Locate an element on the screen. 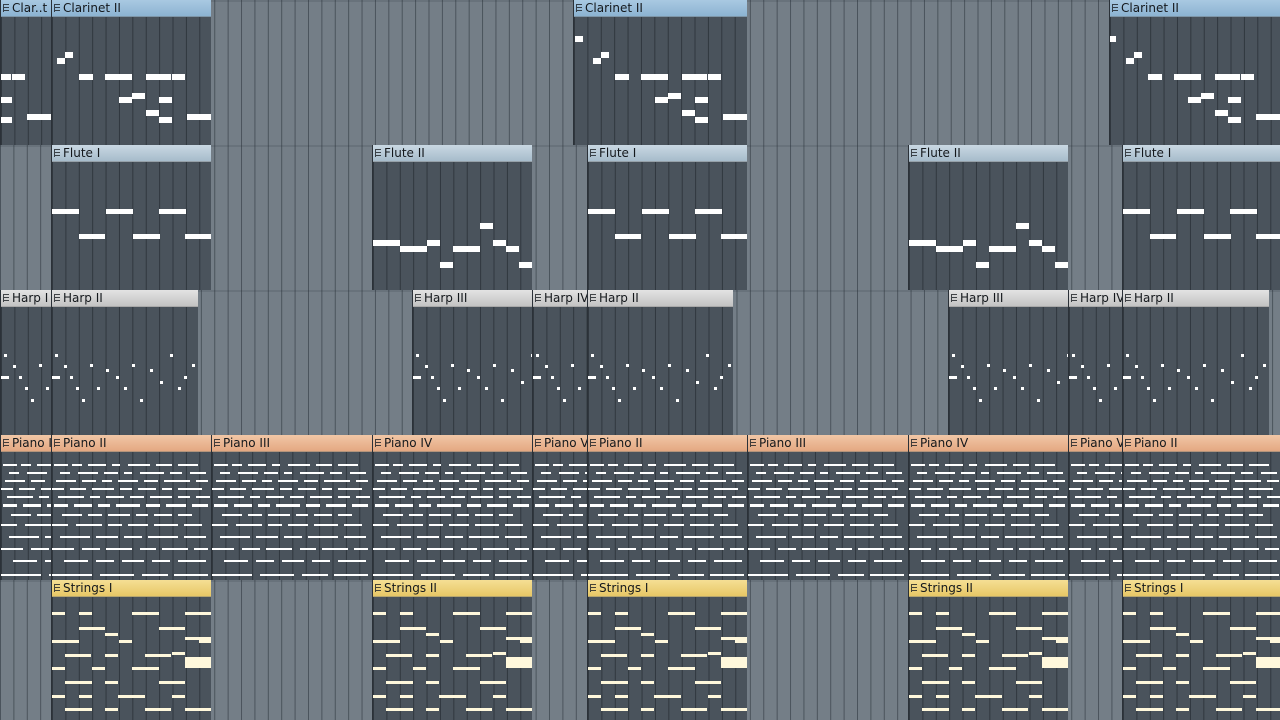 This screenshot has width=1280, height=720. region-harp: Harp I is located at coordinates (25, 362).